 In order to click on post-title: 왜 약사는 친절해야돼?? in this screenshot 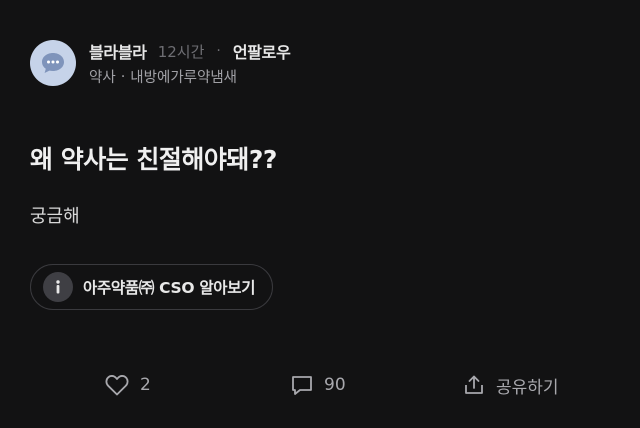, I will do `click(153, 159)`.